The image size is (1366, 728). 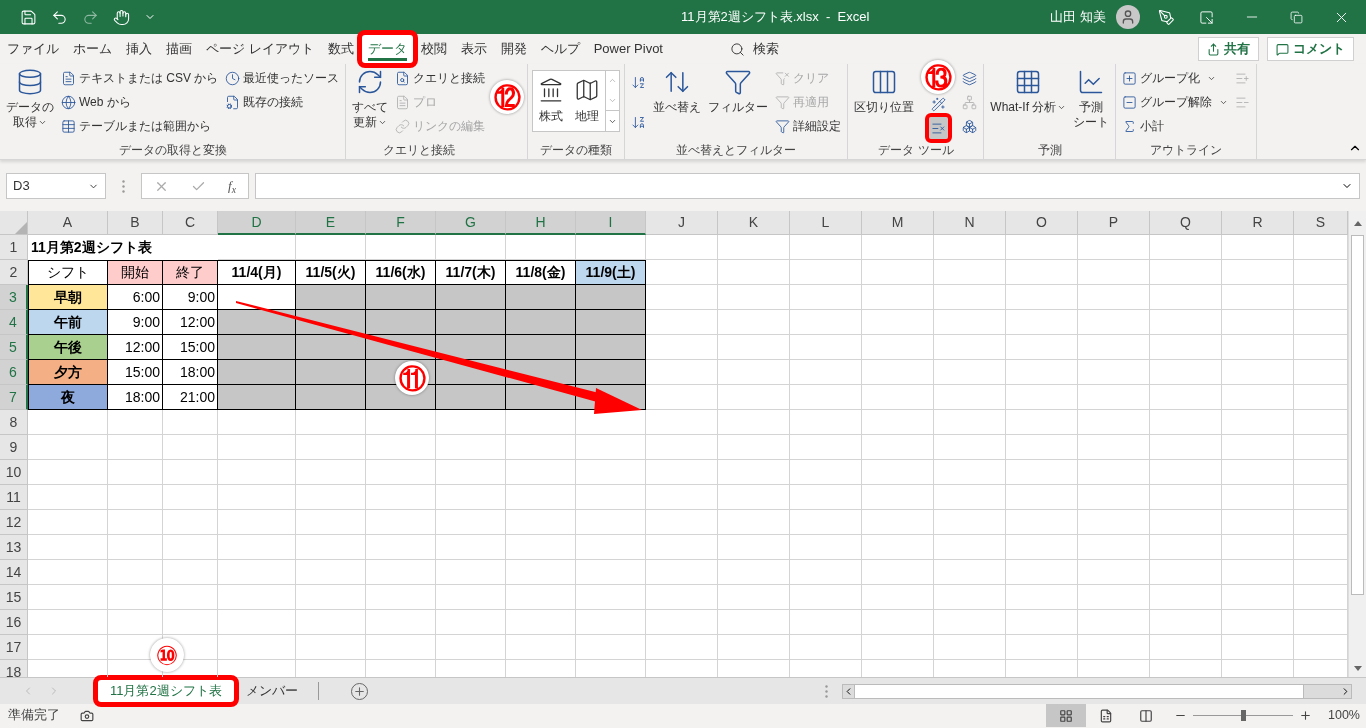 I want to click on ribbon-tab: ページ レイアウト, so click(x=260, y=49).